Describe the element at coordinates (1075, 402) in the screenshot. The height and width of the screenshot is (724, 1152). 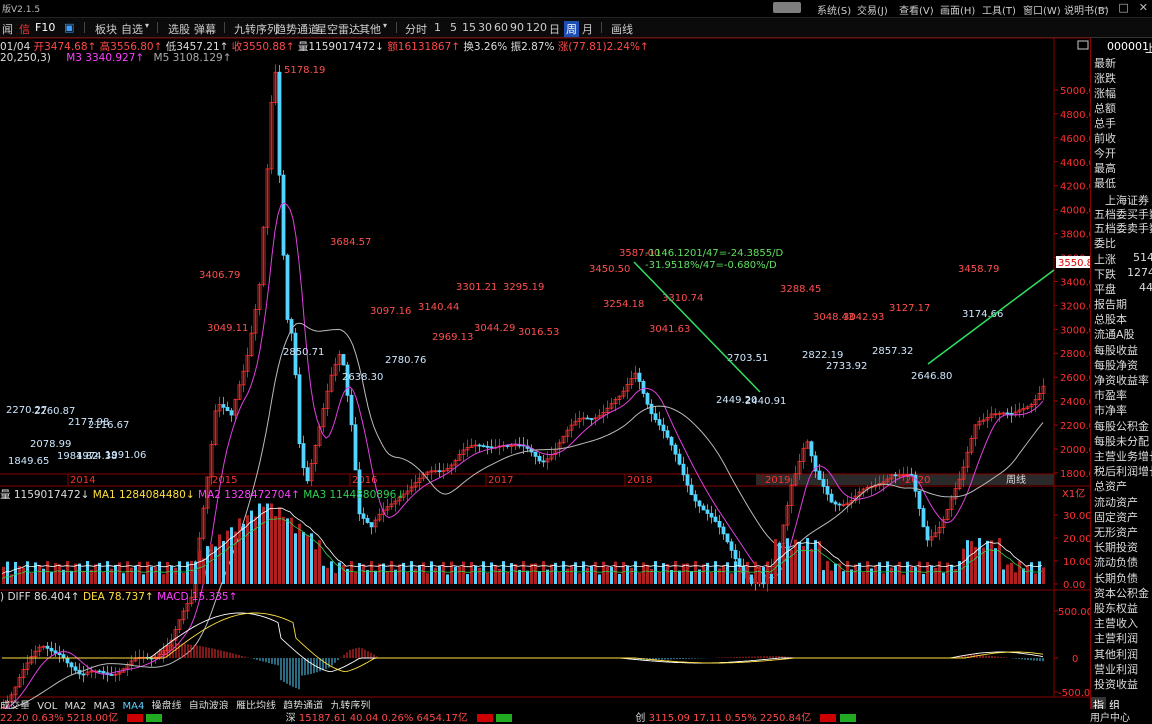
I see `price-axis-label: 2400.00` at that location.